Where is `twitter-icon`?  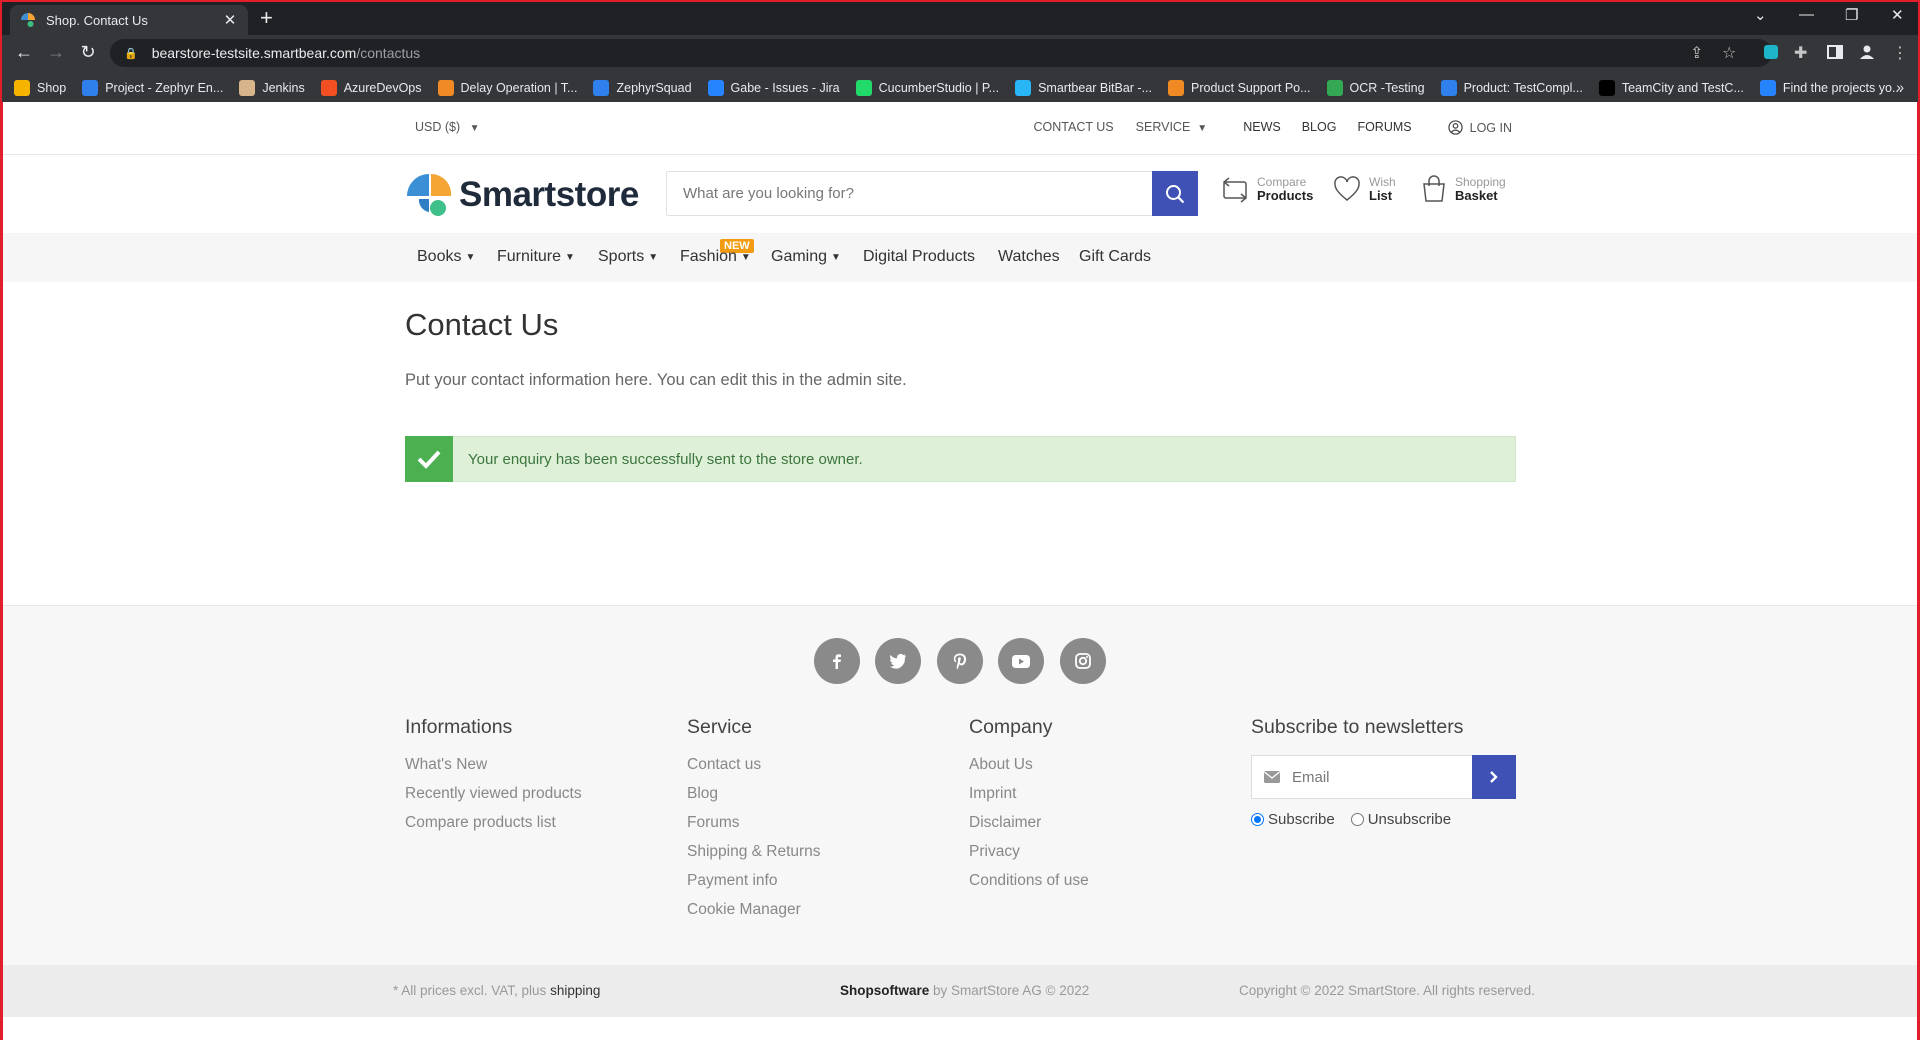
twitter-icon is located at coordinates (898, 661).